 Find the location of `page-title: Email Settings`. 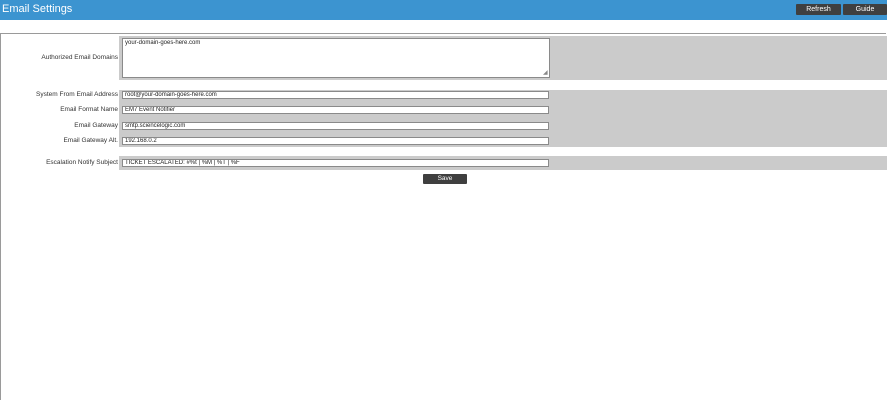

page-title: Email Settings is located at coordinates (37, 9).